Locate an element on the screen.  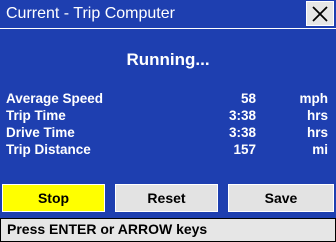
hint-text: Press ENTER or ARROW keys is located at coordinates (107, 229).